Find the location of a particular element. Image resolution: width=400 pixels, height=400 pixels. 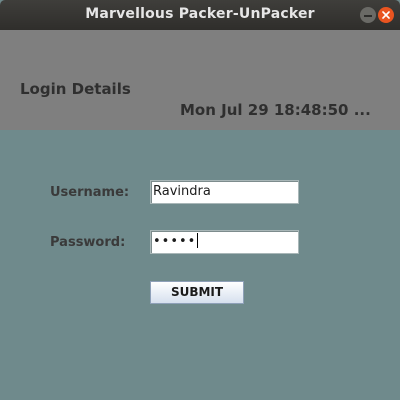

close-icon is located at coordinates (386, 15).